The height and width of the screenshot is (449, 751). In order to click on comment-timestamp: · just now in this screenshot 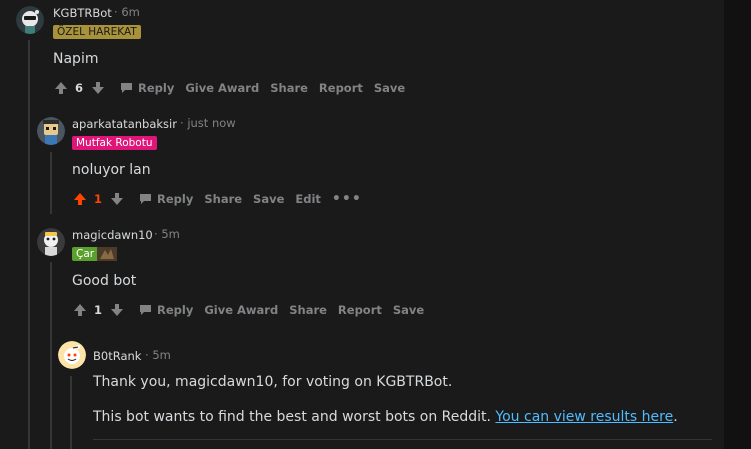, I will do `click(208, 123)`.